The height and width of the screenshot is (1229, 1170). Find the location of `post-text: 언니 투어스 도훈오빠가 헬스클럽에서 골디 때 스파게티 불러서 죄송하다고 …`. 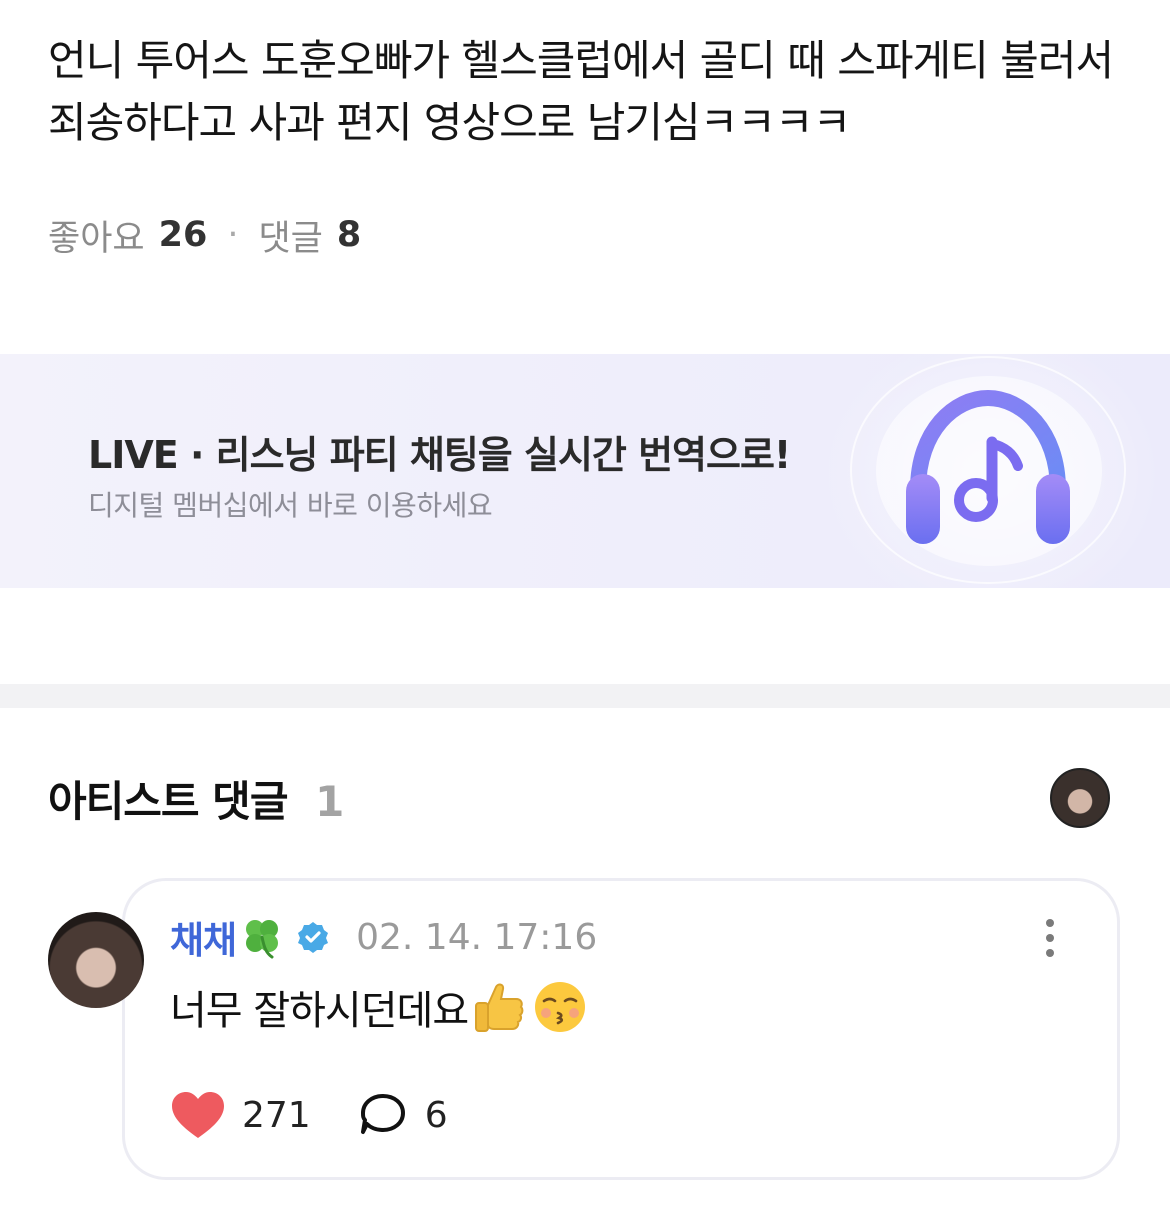

post-text: 언니 투어스 도훈오빠가 헬스클럽에서 골디 때 스파게티 불러서 죄송하다고 … is located at coordinates (581, 91).